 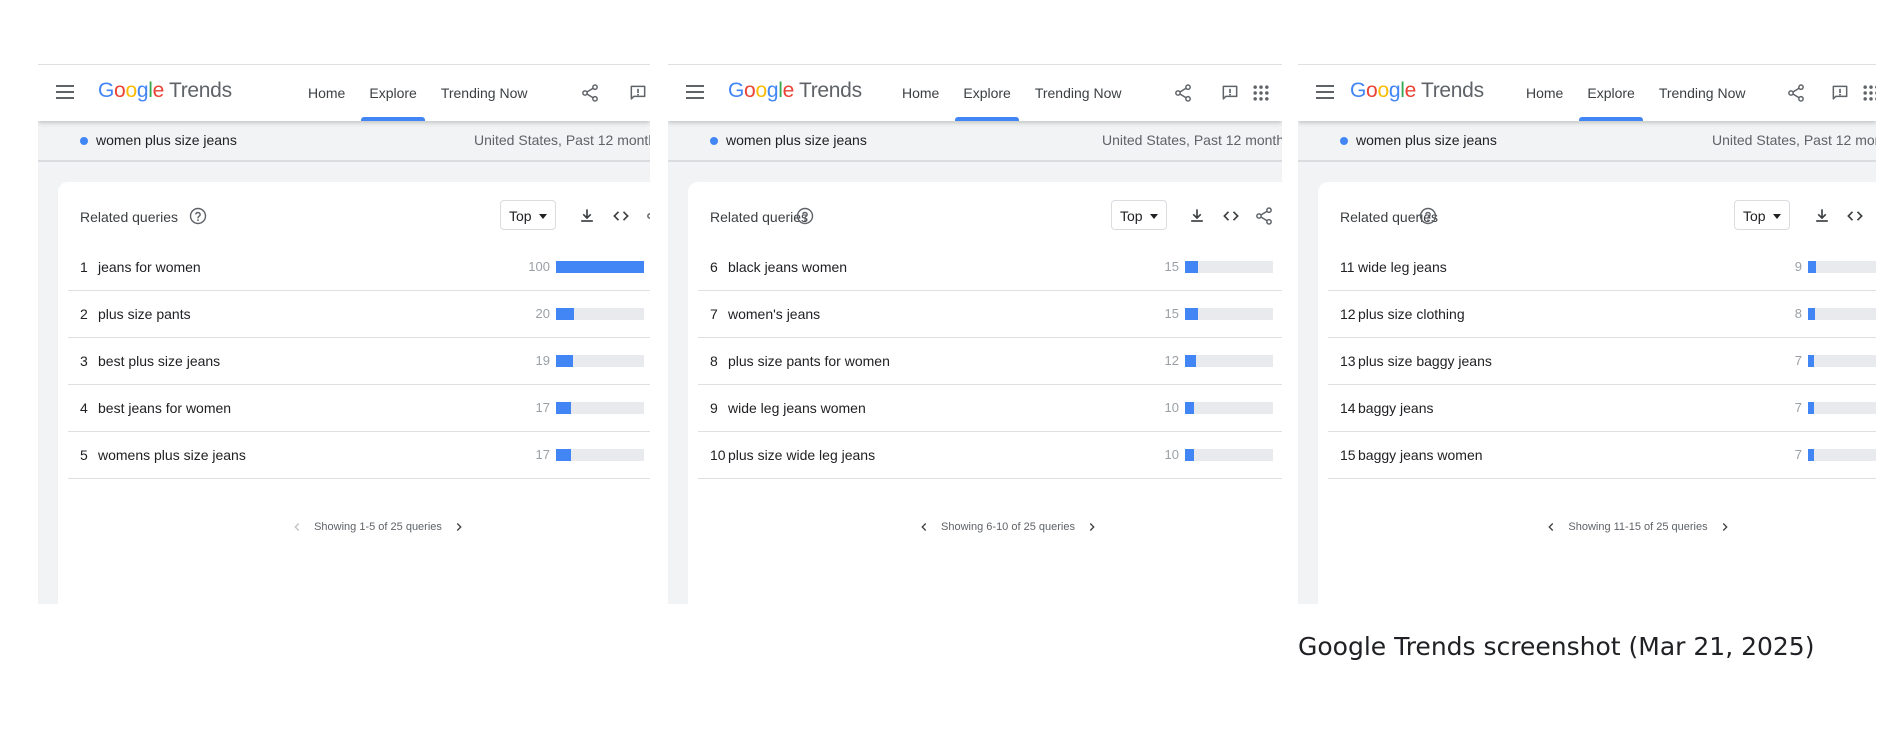 I want to click on pagination-text: Showing 6-10 of 25 queries, so click(x=1008, y=527).